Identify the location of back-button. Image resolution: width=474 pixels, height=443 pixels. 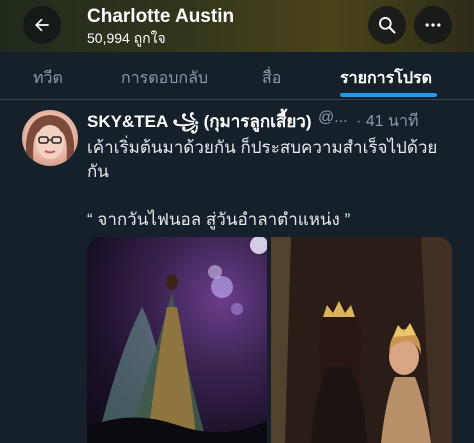
(42, 25).